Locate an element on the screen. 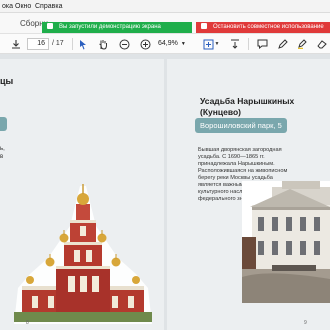 This screenshot has height=330, width=330. address-pill: Ворошиловский парк, 5 is located at coordinates (241, 125).